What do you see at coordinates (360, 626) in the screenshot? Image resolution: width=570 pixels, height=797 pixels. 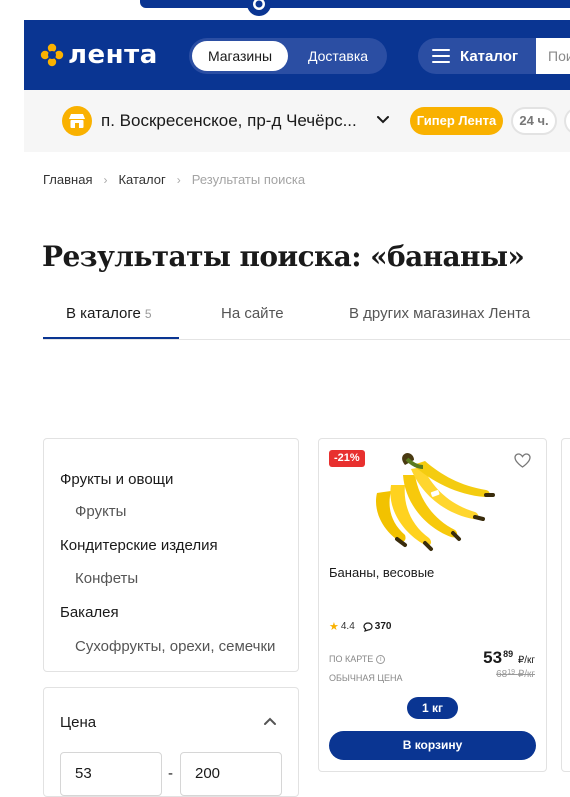 I see `product-rating: ★ 4.4 370` at bounding box center [360, 626].